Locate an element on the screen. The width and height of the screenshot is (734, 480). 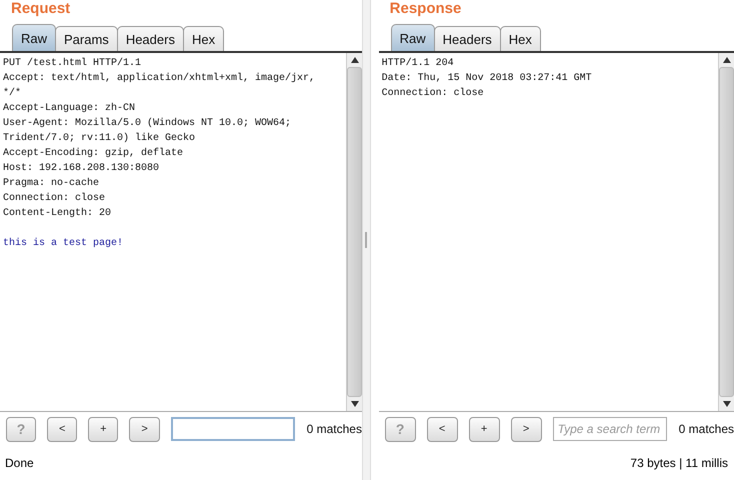
header-line: Date: Thu, 15 Nov 2018 03:27:41 GMT is located at coordinates (487, 79).